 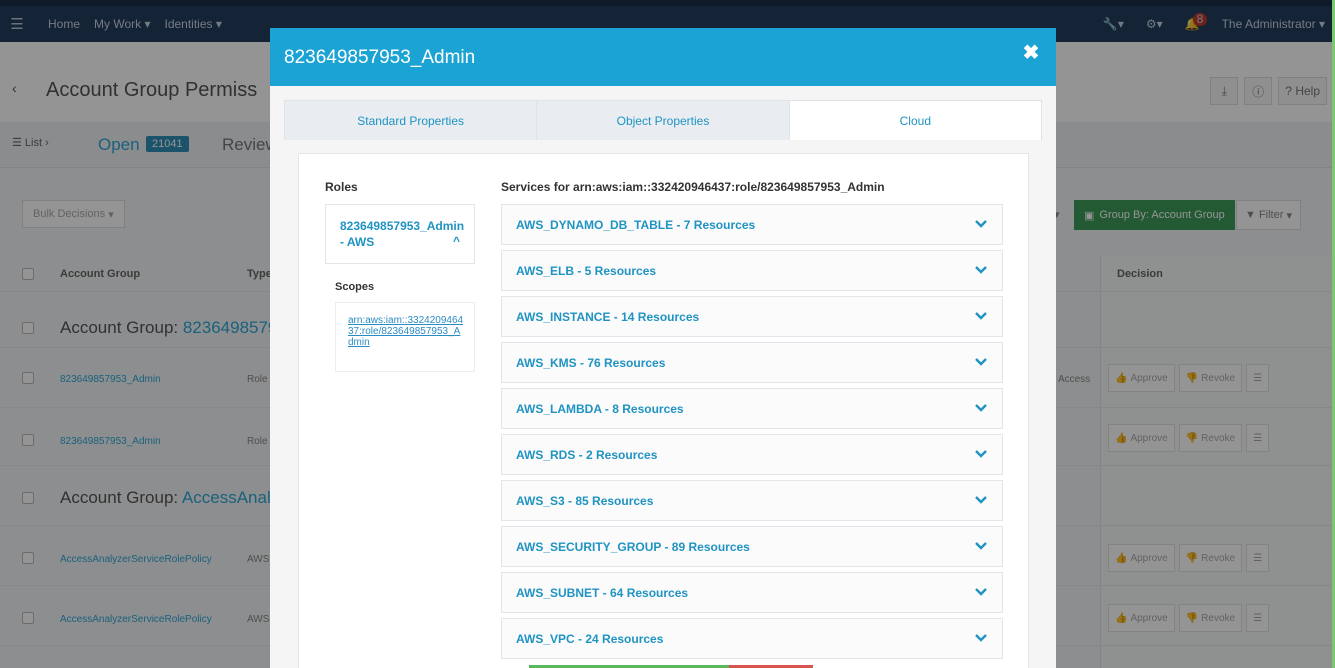 What do you see at coordinates (587, 455) in the screenshot?
I see `service-label: AWS_RDS - 2 Resources` at bounding box center [587, 455].